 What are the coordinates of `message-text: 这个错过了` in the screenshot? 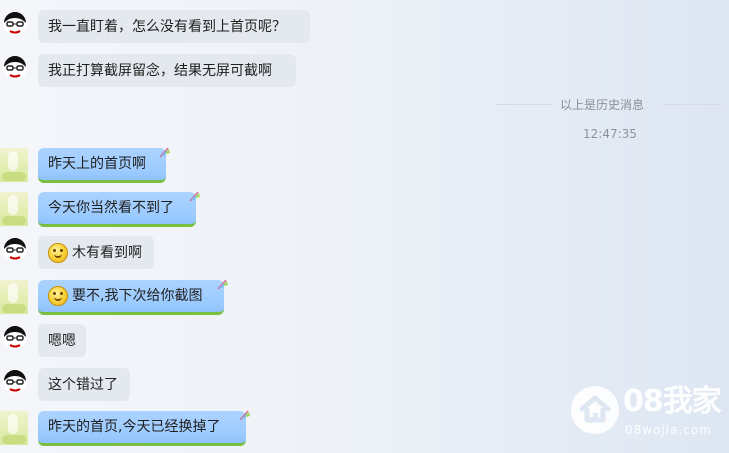 It's located at (83, 384).